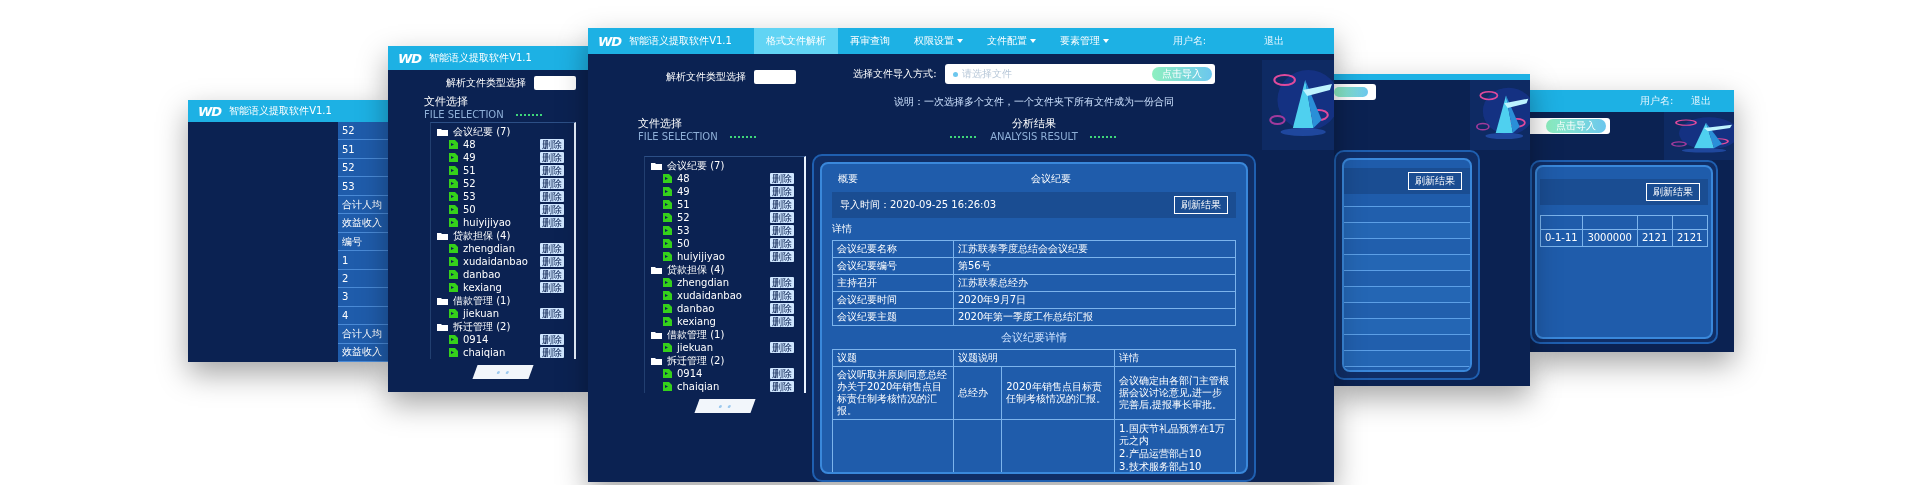 The image size is (1920, 485). I want to click on dots-icon, so click(503, 372).